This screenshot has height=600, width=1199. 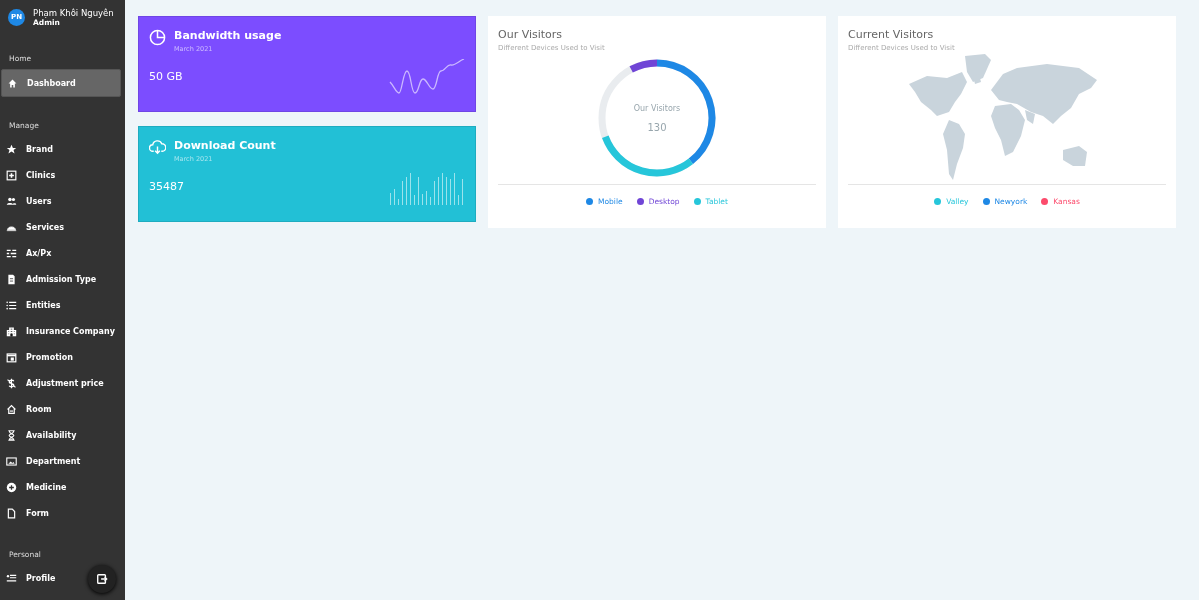 What do you see at coordinates (11, 578) in the screenshot?
I see `profile-list-icon` at bounding box center [11, 578].